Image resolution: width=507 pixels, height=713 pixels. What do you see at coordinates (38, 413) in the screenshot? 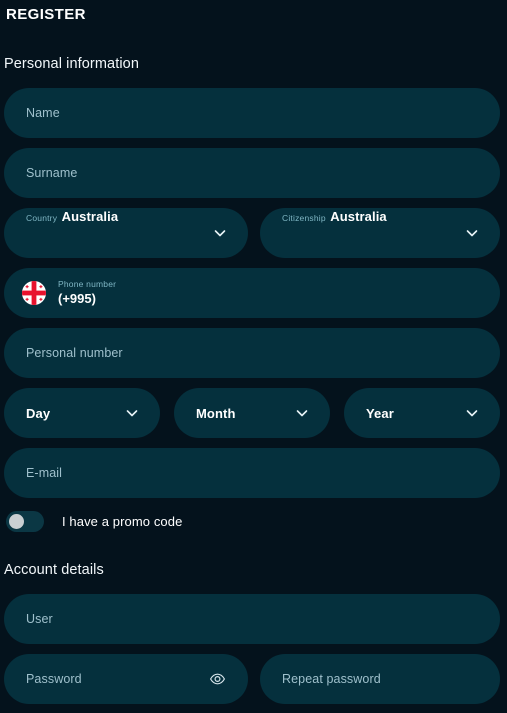
I see `day-value: Day` at bounding box center [38, 413].